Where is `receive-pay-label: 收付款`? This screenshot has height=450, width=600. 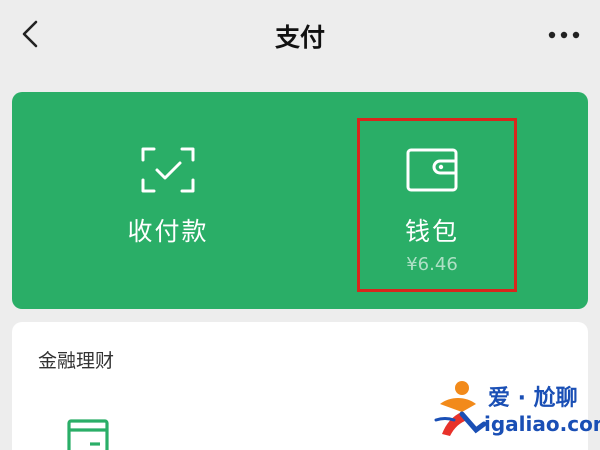 receive-pay-label: 收付款 is located at coordinates (168, 231).